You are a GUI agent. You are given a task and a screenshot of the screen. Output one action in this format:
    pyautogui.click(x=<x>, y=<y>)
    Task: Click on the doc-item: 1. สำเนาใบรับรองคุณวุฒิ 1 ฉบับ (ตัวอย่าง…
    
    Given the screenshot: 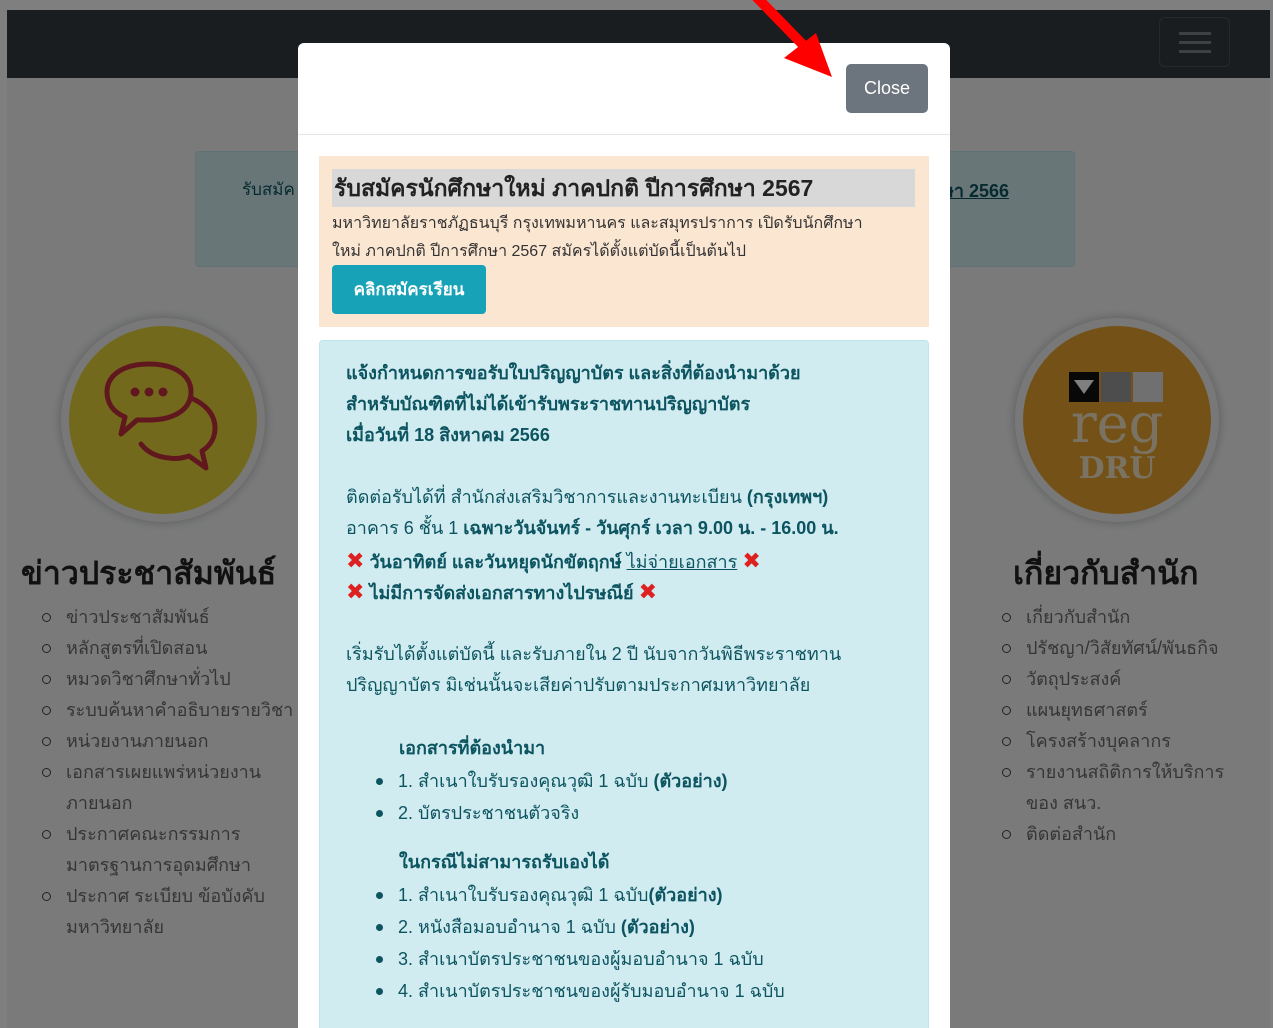 What is the action you would take?
    pyautogui.click(x=551, y=781)
    